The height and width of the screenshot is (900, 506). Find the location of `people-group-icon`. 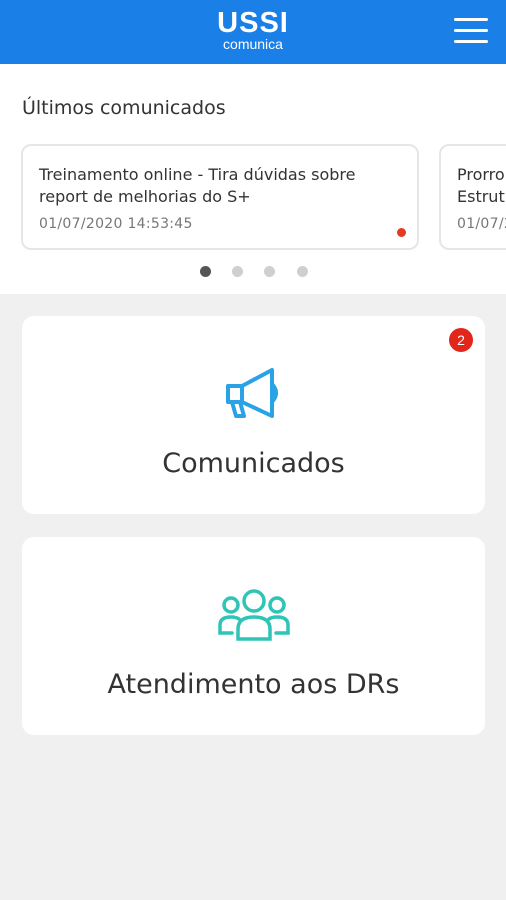

people-group-icon is located at coordinates (254, 615).